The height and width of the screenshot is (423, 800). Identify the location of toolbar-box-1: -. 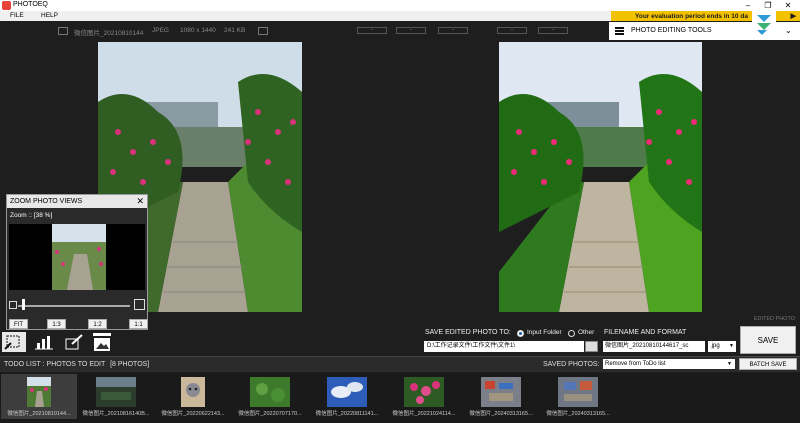
(372, 30).